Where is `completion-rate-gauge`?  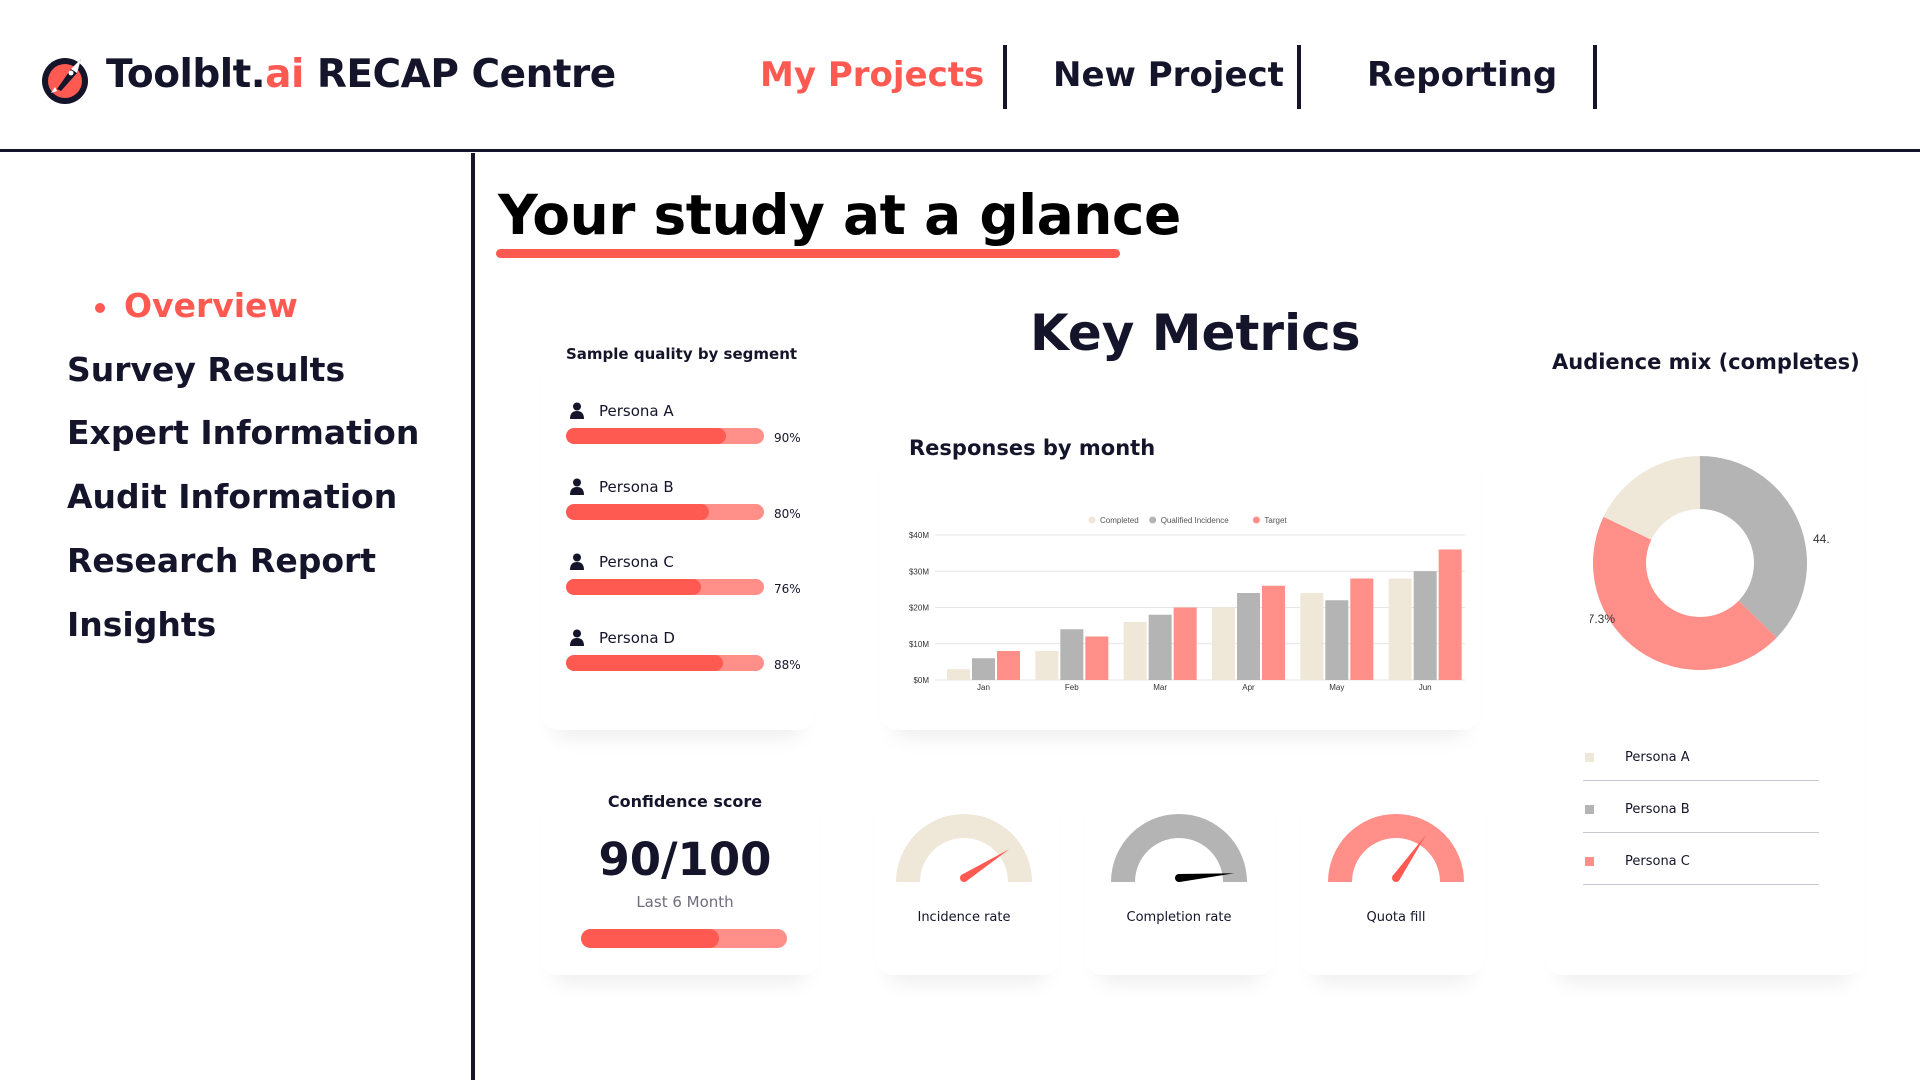
completion-rate-gauge is located at coordinates (1179, 848).